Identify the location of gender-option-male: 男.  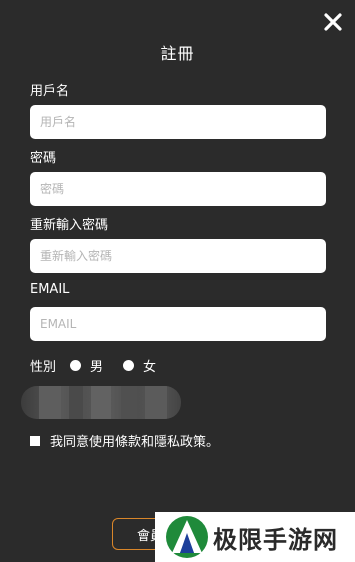
(86, 365).